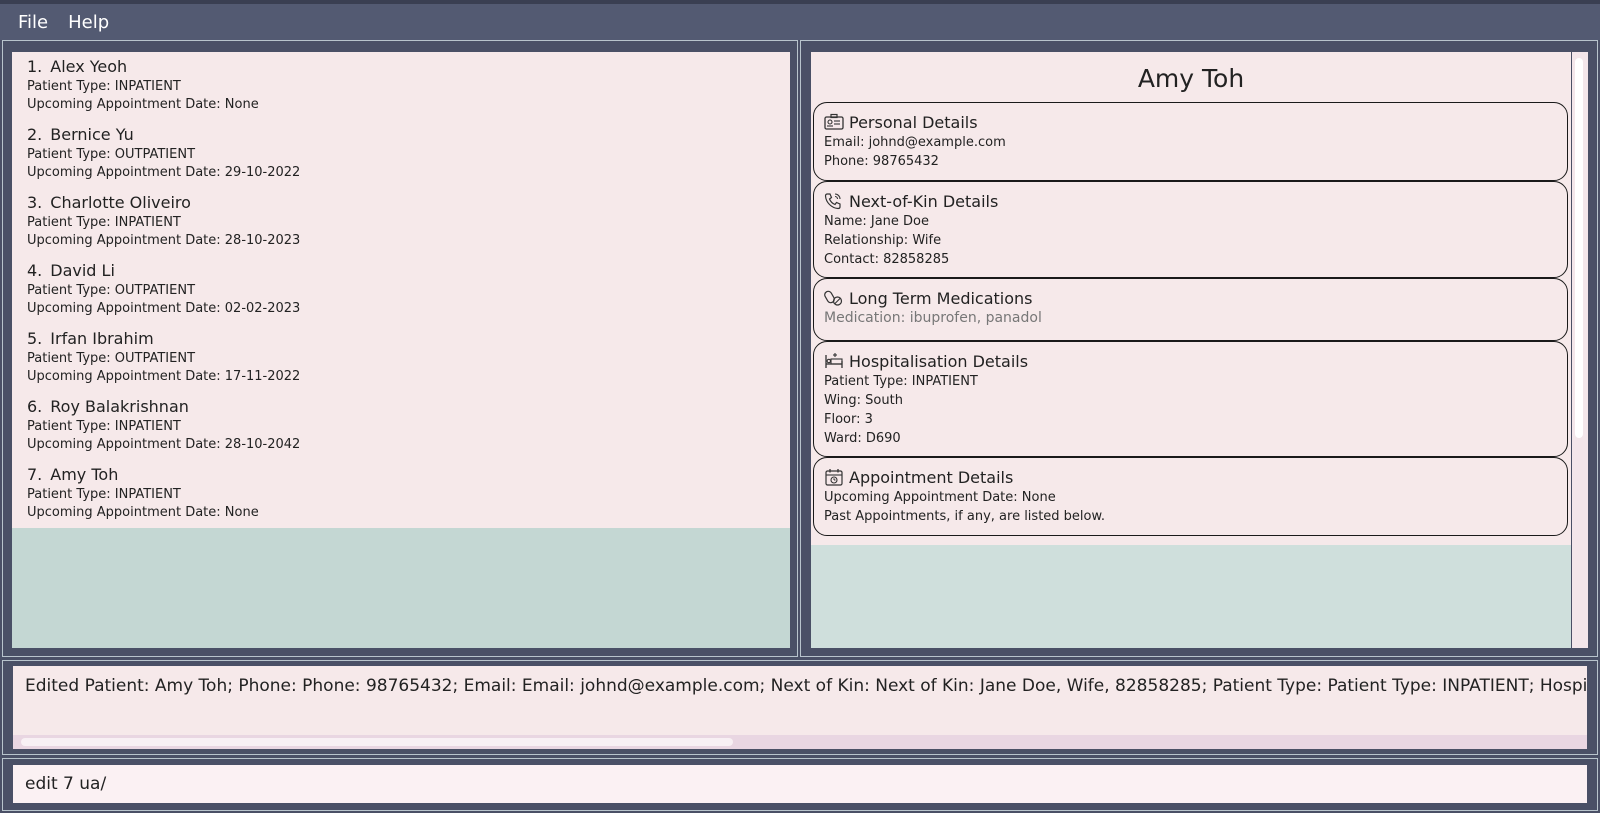 This screenshot has height=813, width=1600. I want to click on menu-help: Help, so click(88, 22).